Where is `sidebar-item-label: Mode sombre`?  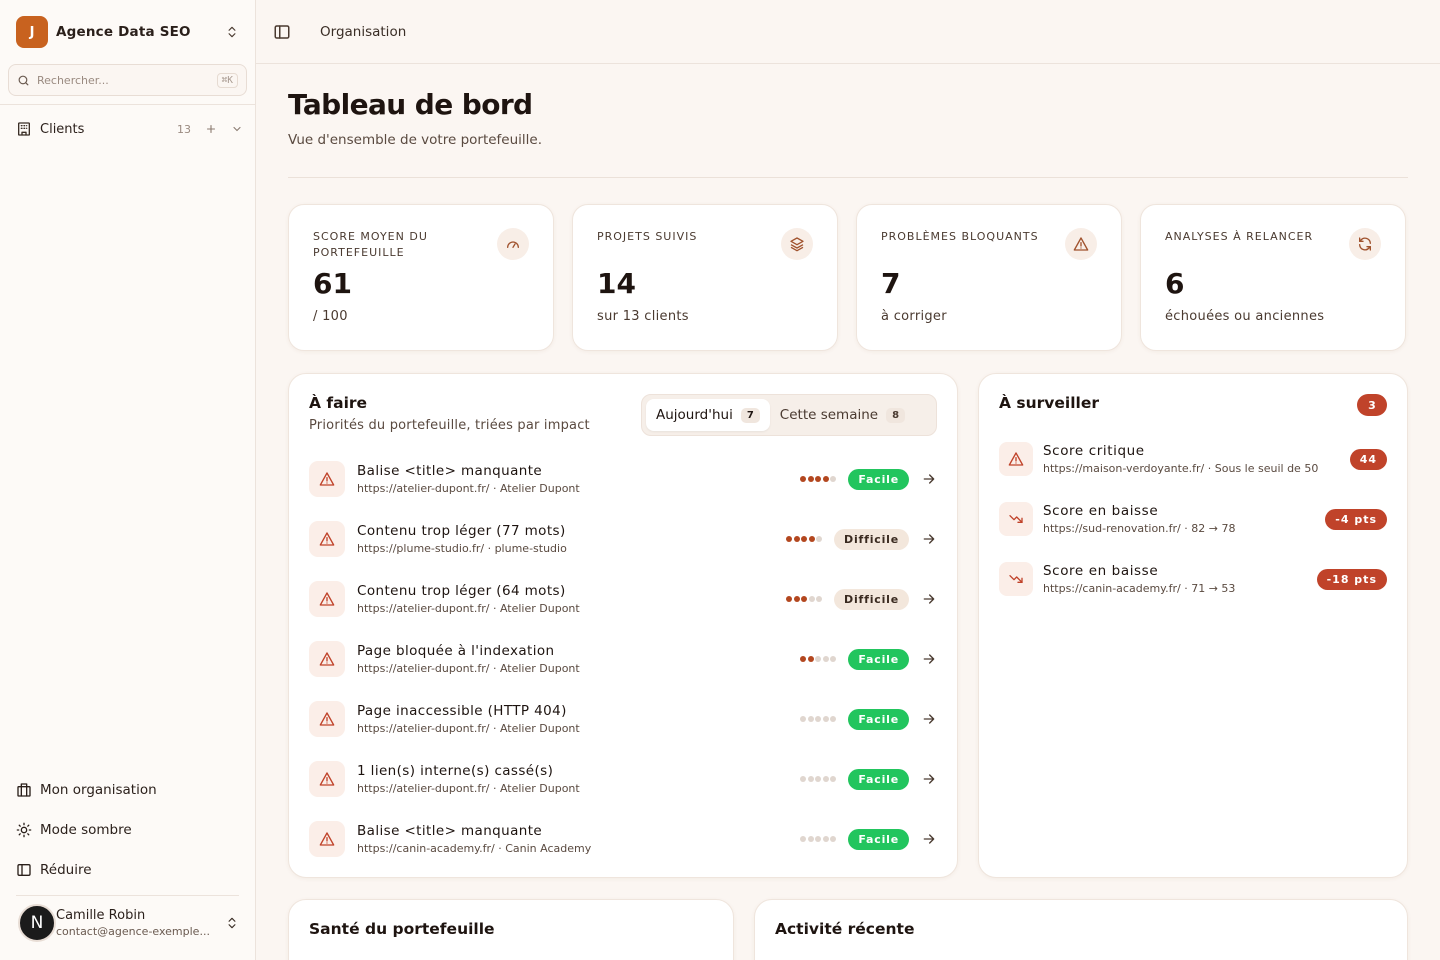 sidebar-item-label: Mode sombre is located at coordinates (86, 830).